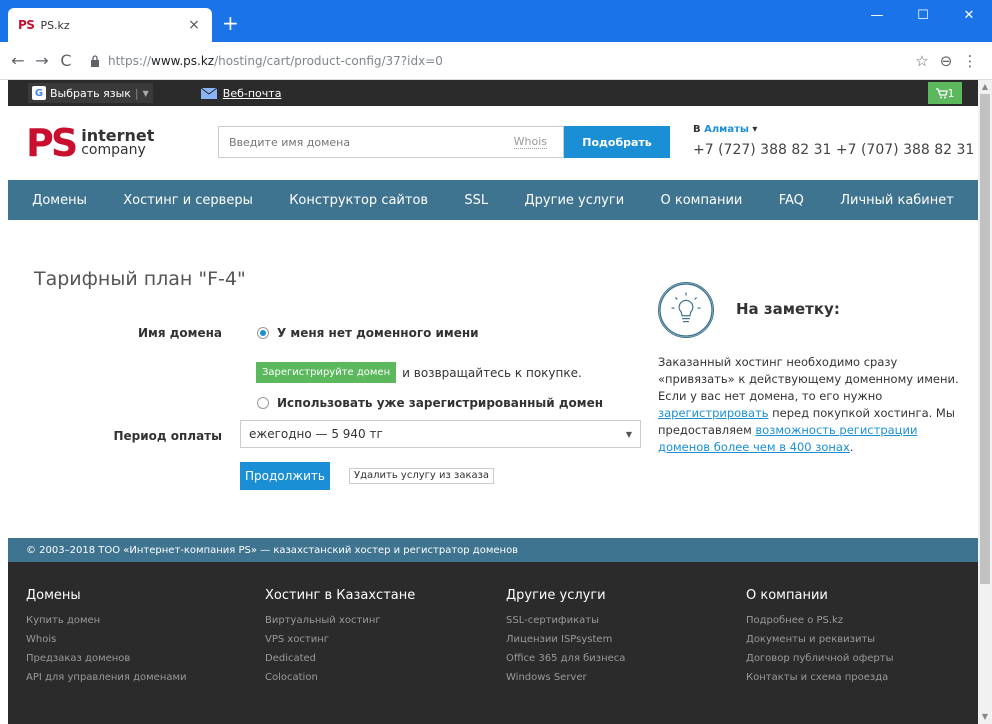 This screenshot has width=992, height=724. I want to click on browser-tab-bar: PS PS.kz × + — ☐ ✕, so click(496, 21).